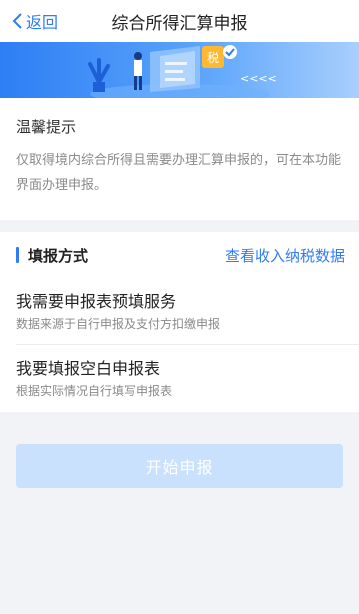 This screenshot has height=614, width=359. Describe the element at coordinates (175, 69) in the screenshot. I see `screen-panels-icon` at that location.